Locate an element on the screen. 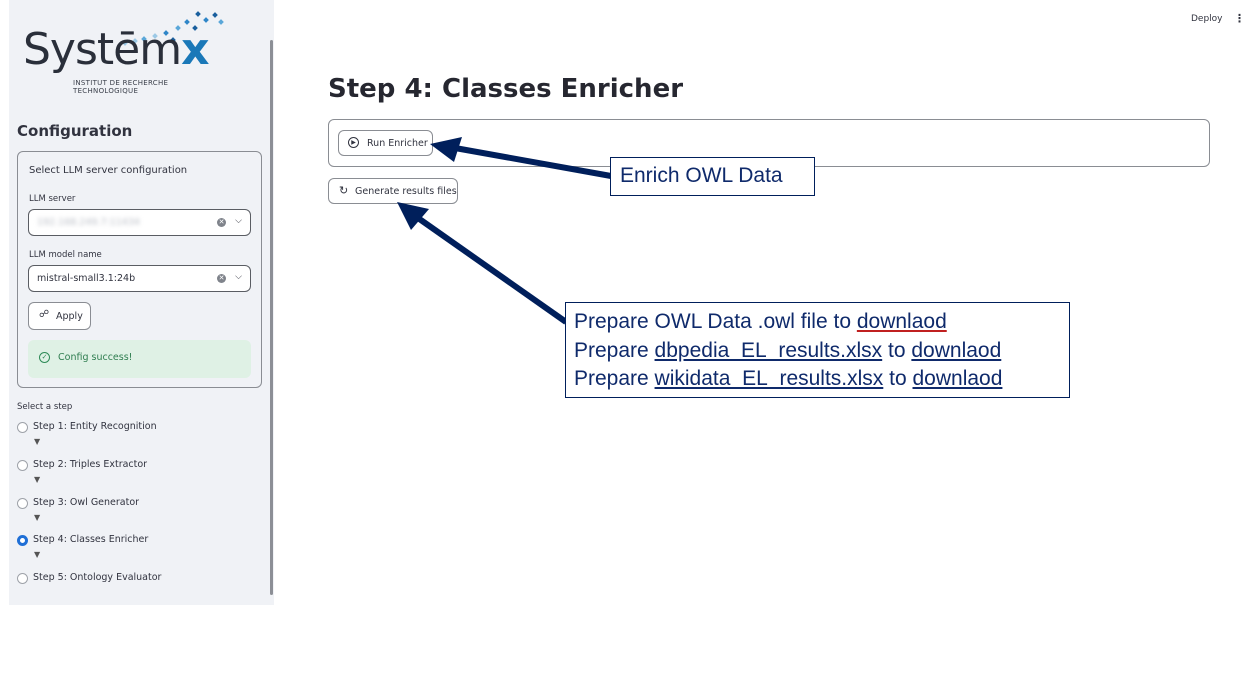  play-icon: ▶ is located at coordinates (353, 142).